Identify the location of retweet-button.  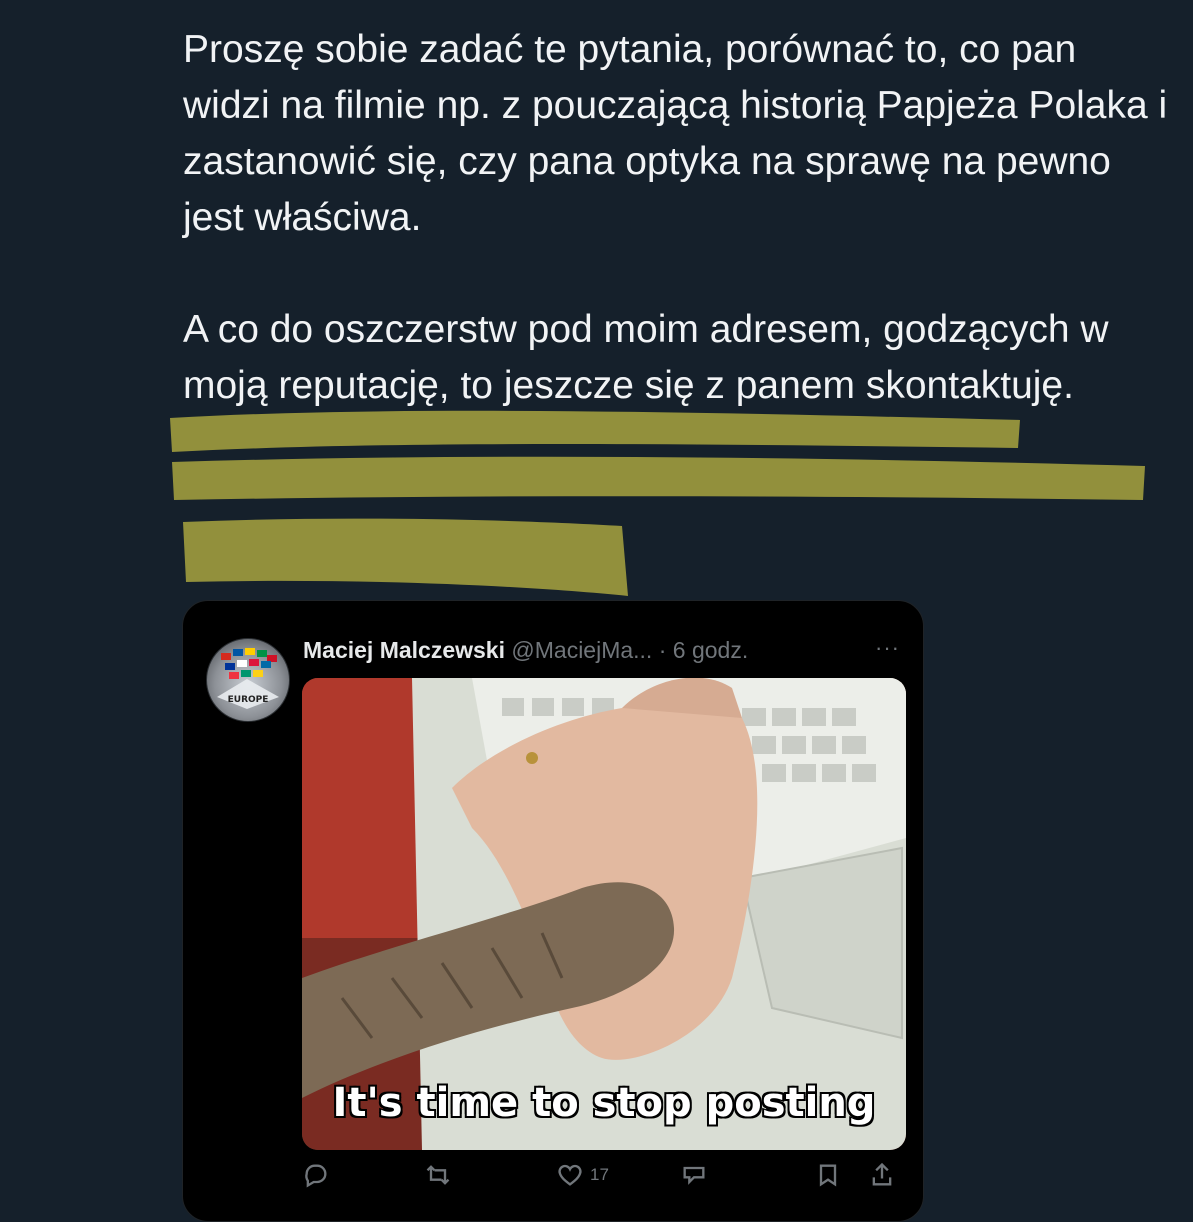
(438, 1175).